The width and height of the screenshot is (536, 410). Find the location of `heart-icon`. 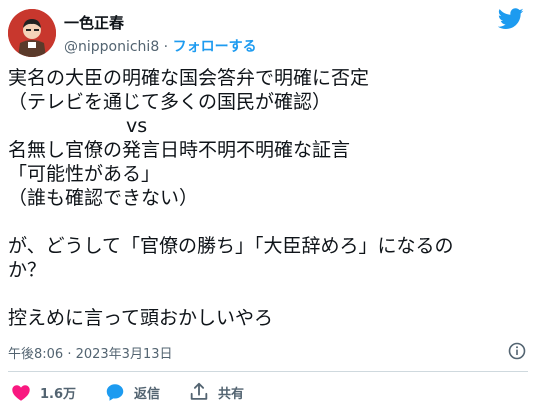

heart-icon is located at coordinates (21, 393).